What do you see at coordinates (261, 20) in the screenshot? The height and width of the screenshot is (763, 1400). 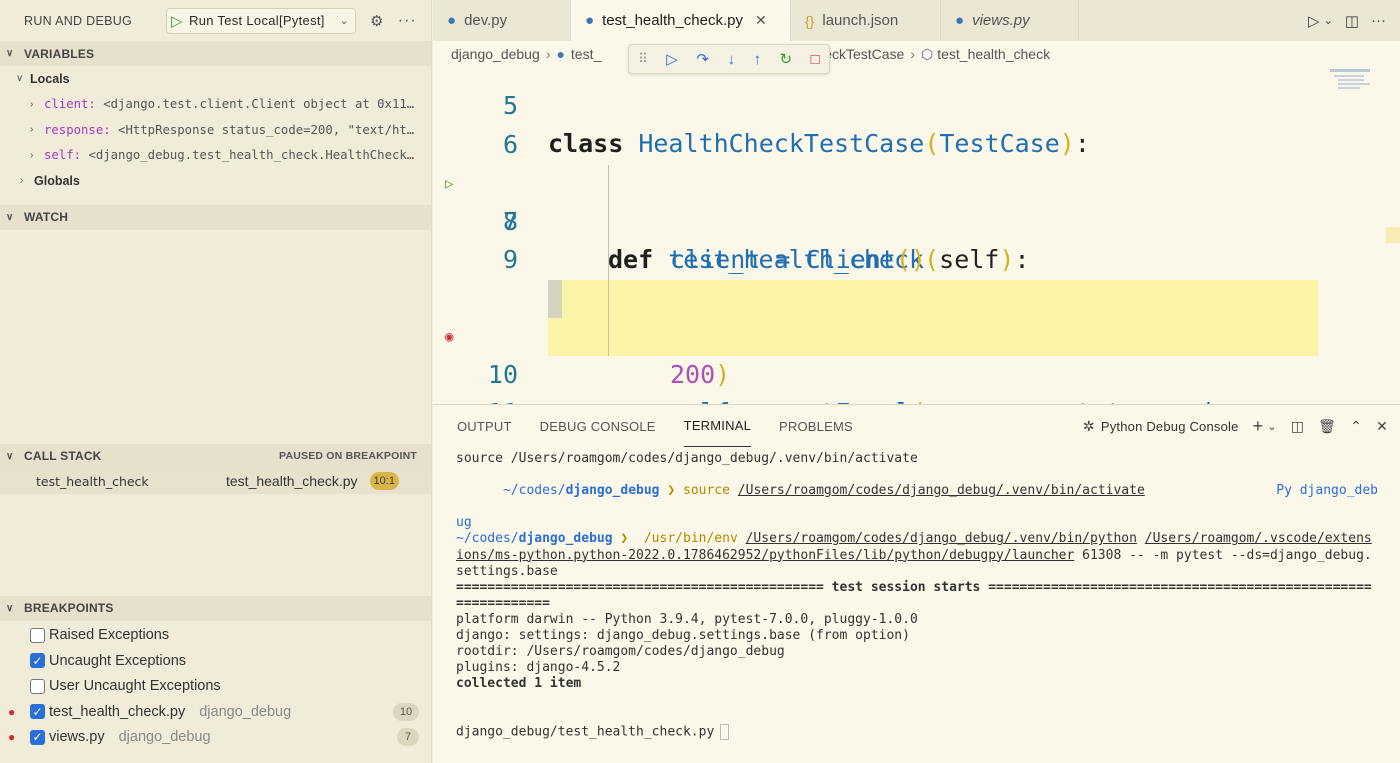 I see `run-config-select: ▷ Run Test Local[Pytest] ⌄` at bounding box center [261, 20].